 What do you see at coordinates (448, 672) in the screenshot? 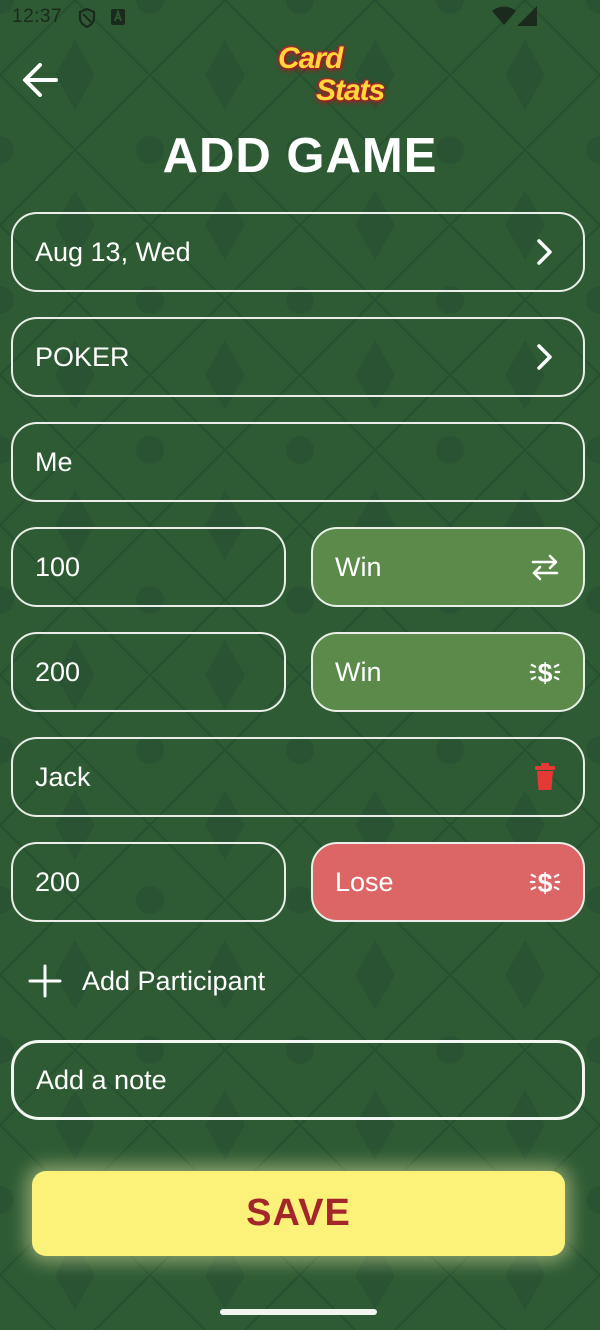
I see `amount-result-toggle: Win $` at bounding box center [448, 672].